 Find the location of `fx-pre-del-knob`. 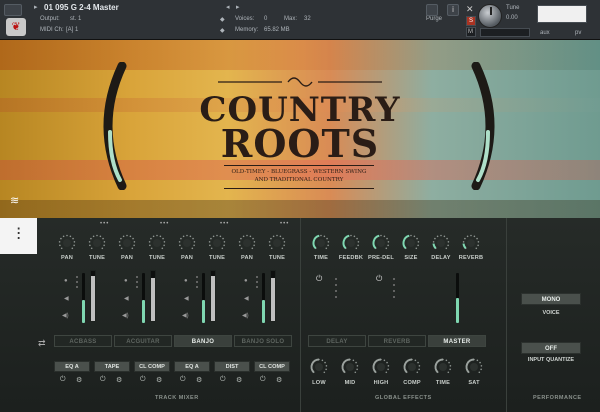

fx-pre-del-knob is located at coordinates (381, 243).